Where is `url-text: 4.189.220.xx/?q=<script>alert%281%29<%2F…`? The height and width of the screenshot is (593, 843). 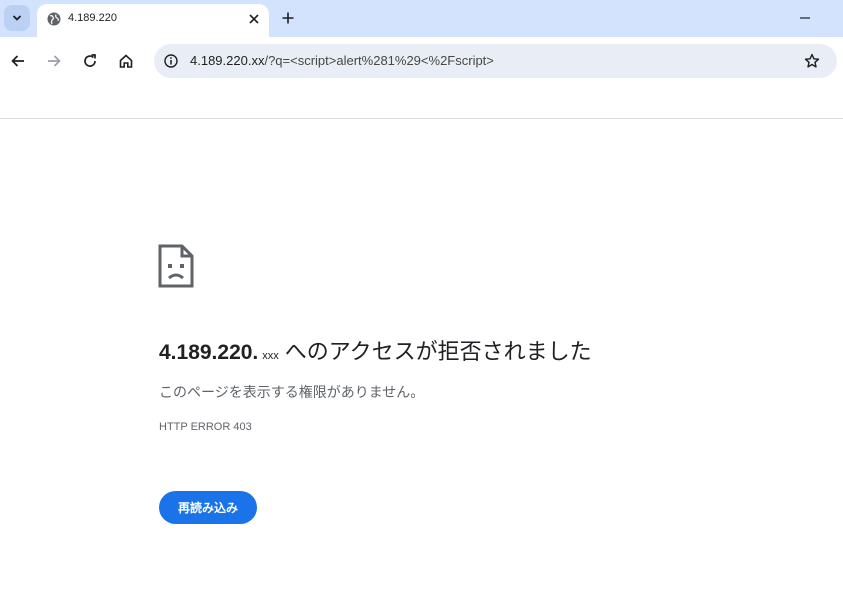 url-text: 4.189.220.xx/?q=<script>alert%281%29<%2F… is located at coordinates (342, 60).